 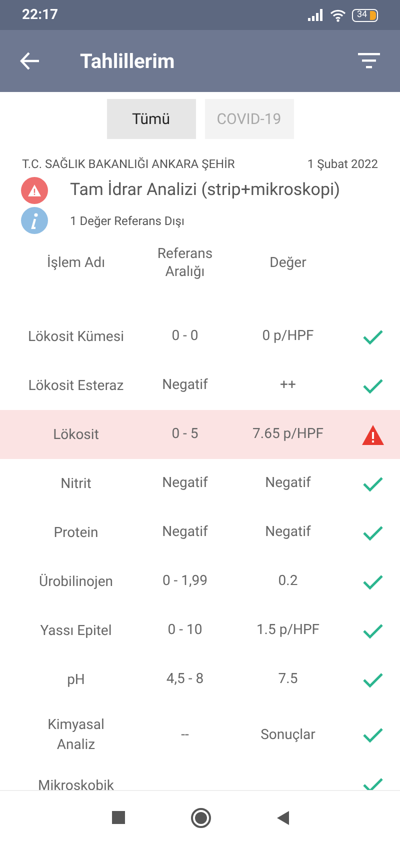 I want to click on wifi-icon, so click(x=338, y=15).